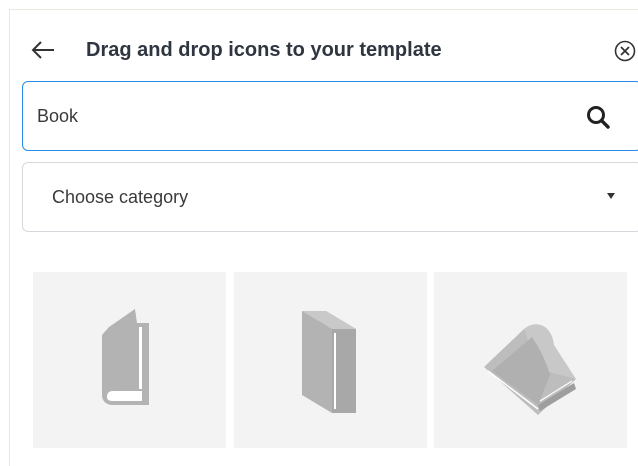  I want to click on search-input, so click(297, 116).